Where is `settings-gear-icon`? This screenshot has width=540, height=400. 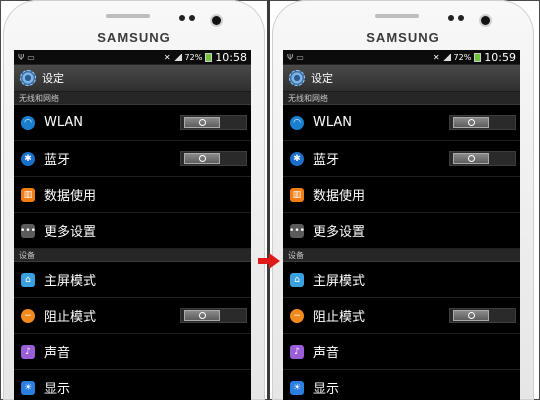
settings-gear-icon is located at coordinates (297, 78).